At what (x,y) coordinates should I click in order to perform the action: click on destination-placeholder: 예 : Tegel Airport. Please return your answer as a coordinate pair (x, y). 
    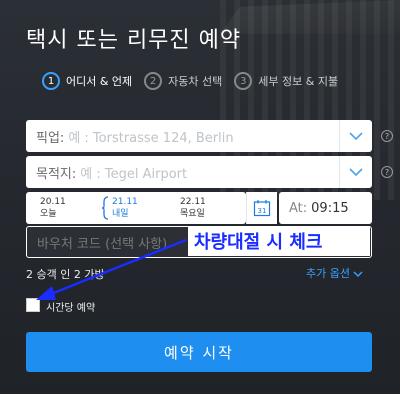
    Looking at the image, I should click on (134, 174).